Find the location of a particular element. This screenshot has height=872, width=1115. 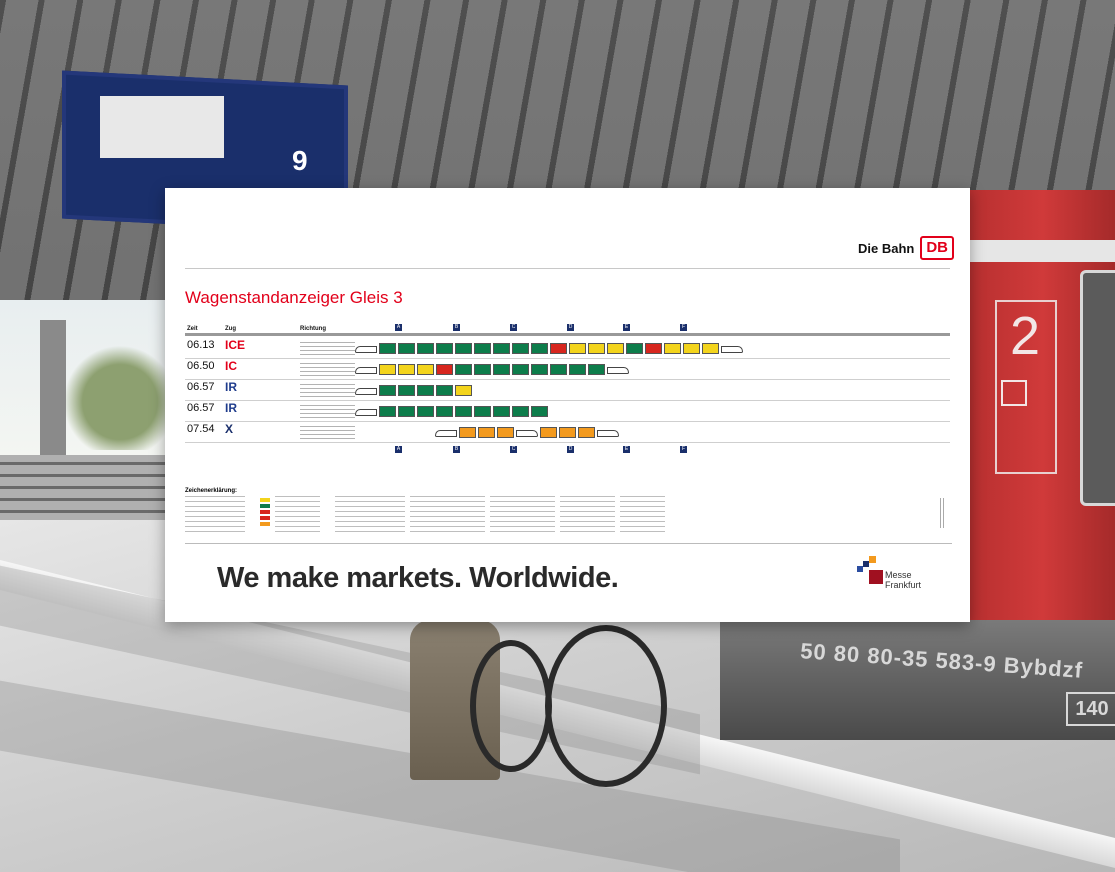

brand-name: Die Bahn is located at coordinates (886, 248).